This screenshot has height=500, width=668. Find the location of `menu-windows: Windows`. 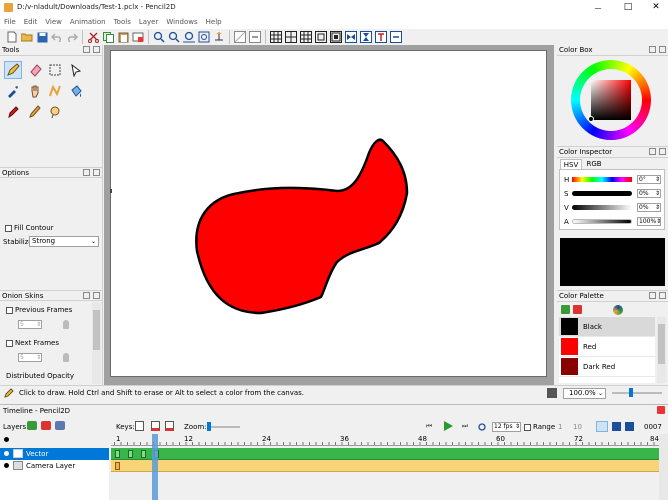

menu-windows: Windows is located at coordinates (181, 22).